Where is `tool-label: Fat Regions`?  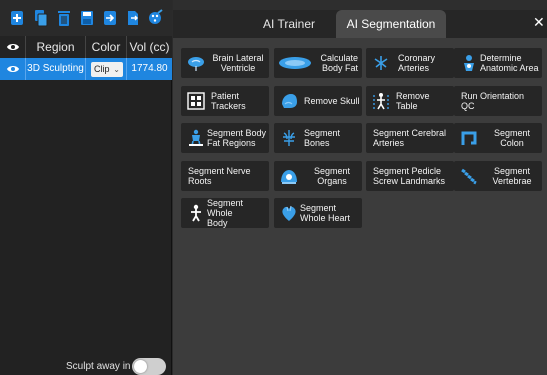 tool-label: Fat Regions is located at coordinates (231, 143).